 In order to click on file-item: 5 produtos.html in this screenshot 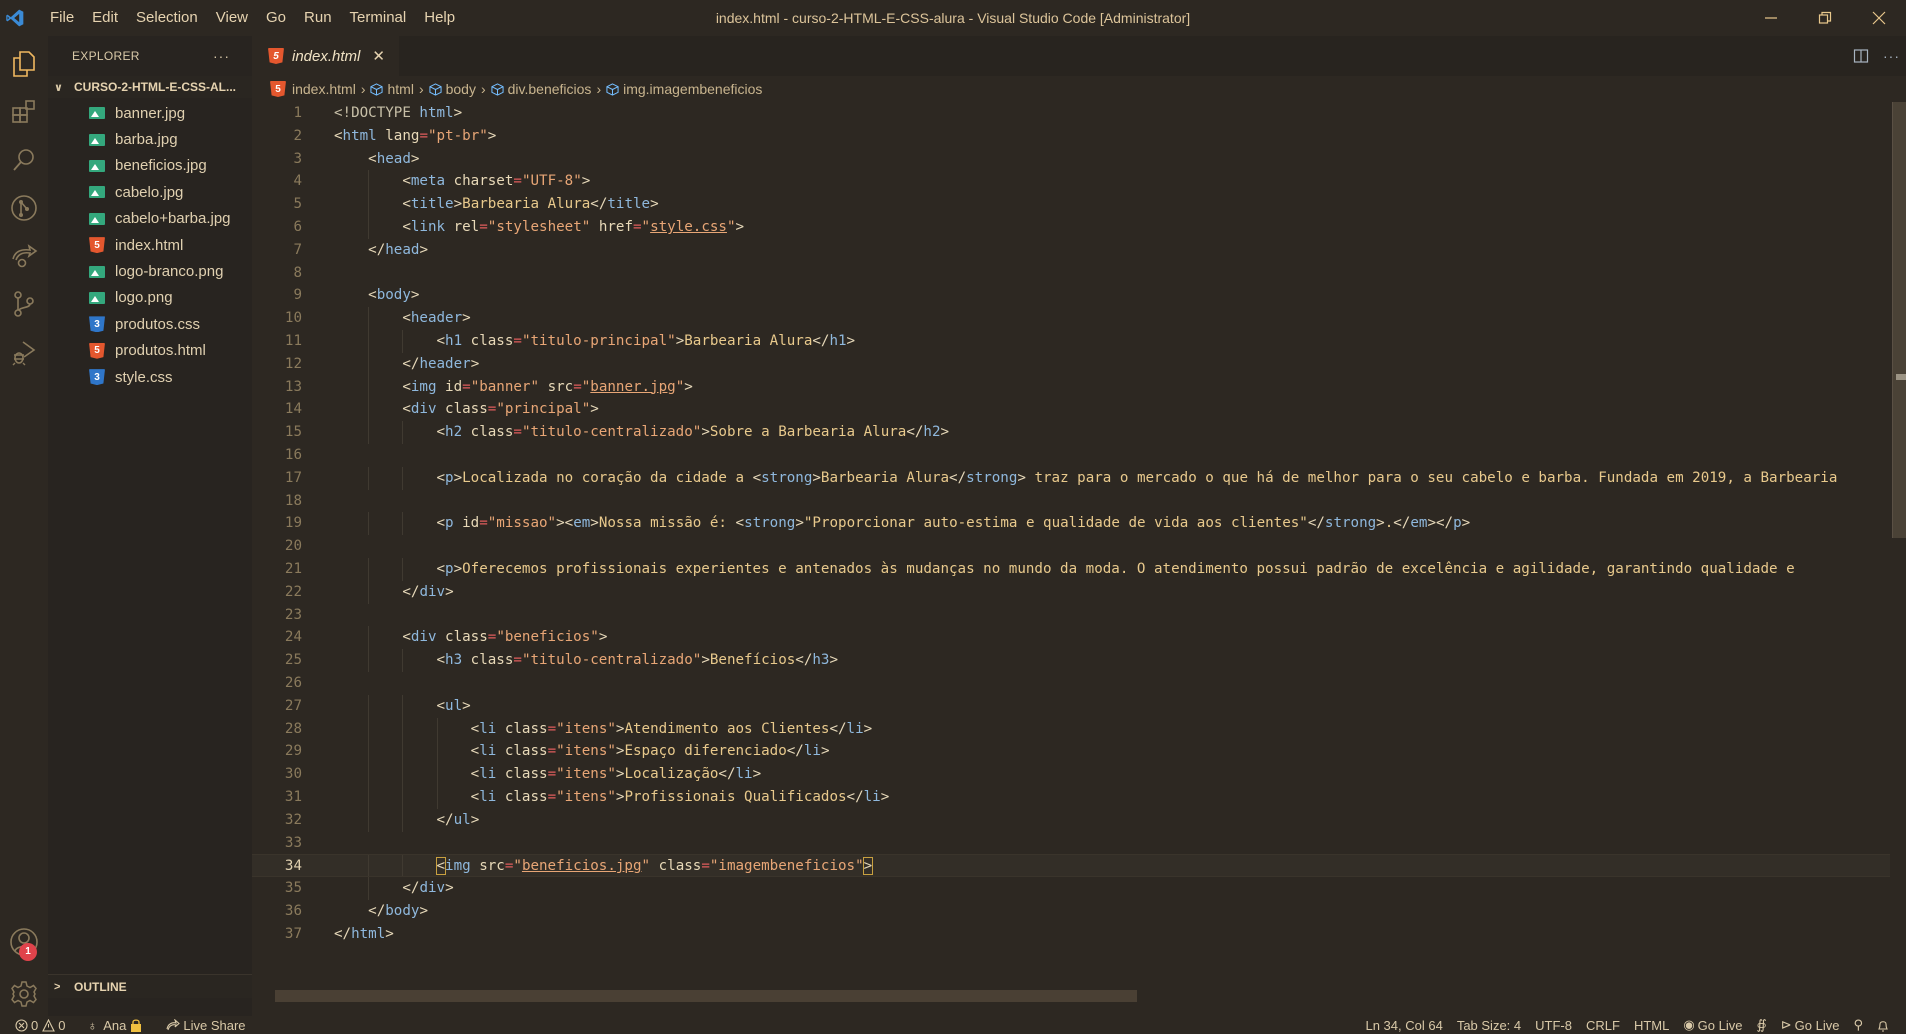, I will do `click(150, 351)`.